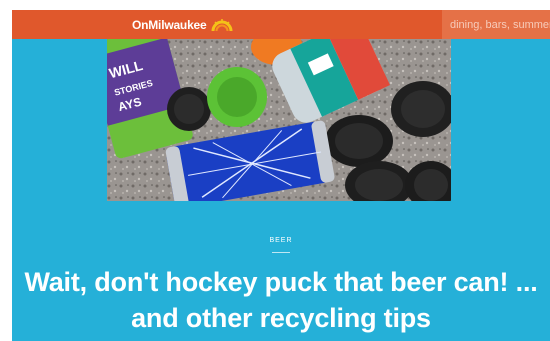 Image resolution: width=550 pixels, height=341 pixels. I want to click on sunburst-icon, so click(221, 25).